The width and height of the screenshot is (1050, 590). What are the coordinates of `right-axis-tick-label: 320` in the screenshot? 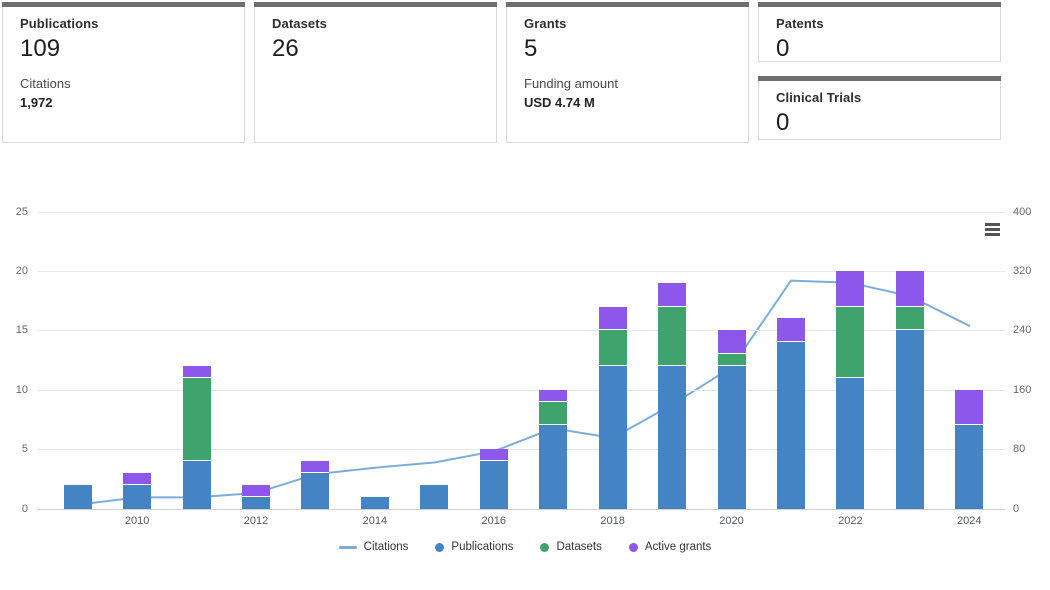 It's located at (1022, 270).